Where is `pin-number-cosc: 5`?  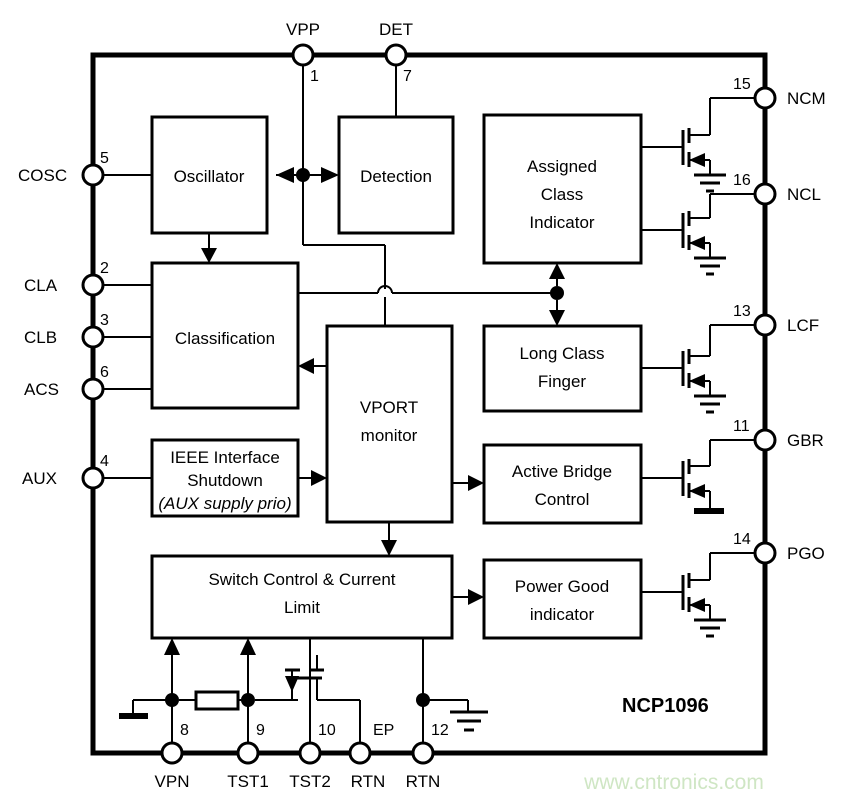 pin-number-cosc: 5 is located at coordinates (104, 158).